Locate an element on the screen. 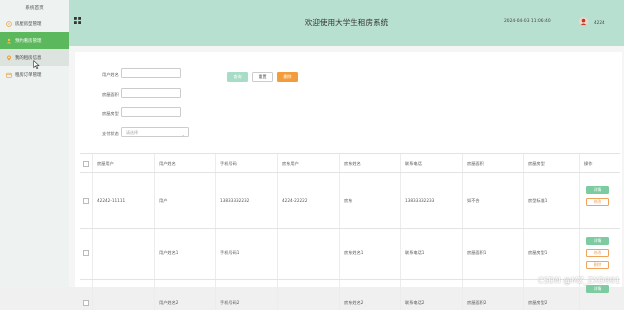 The image size is (624, 310). avatar is located at coordinates (583, 21).